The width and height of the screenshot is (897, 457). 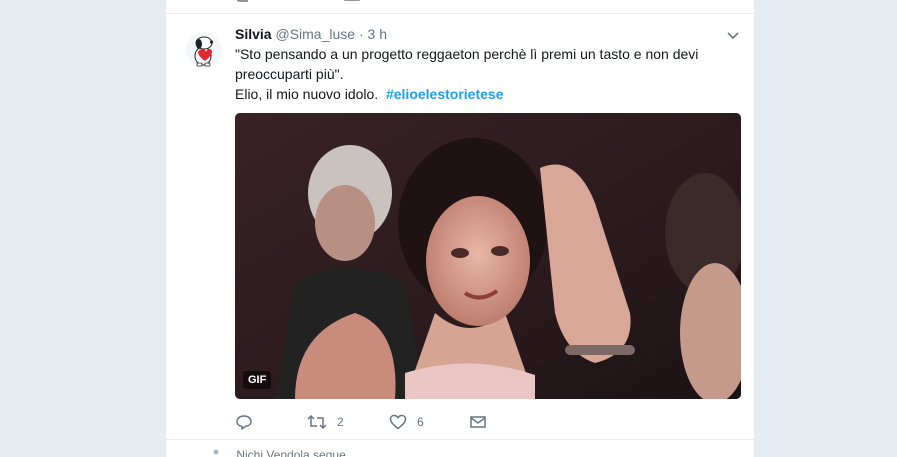 What do you see at coordinates (315, 34) in the screenshot?
I see `user-handle: @Sima_luse` at bounding box center [315, 34].